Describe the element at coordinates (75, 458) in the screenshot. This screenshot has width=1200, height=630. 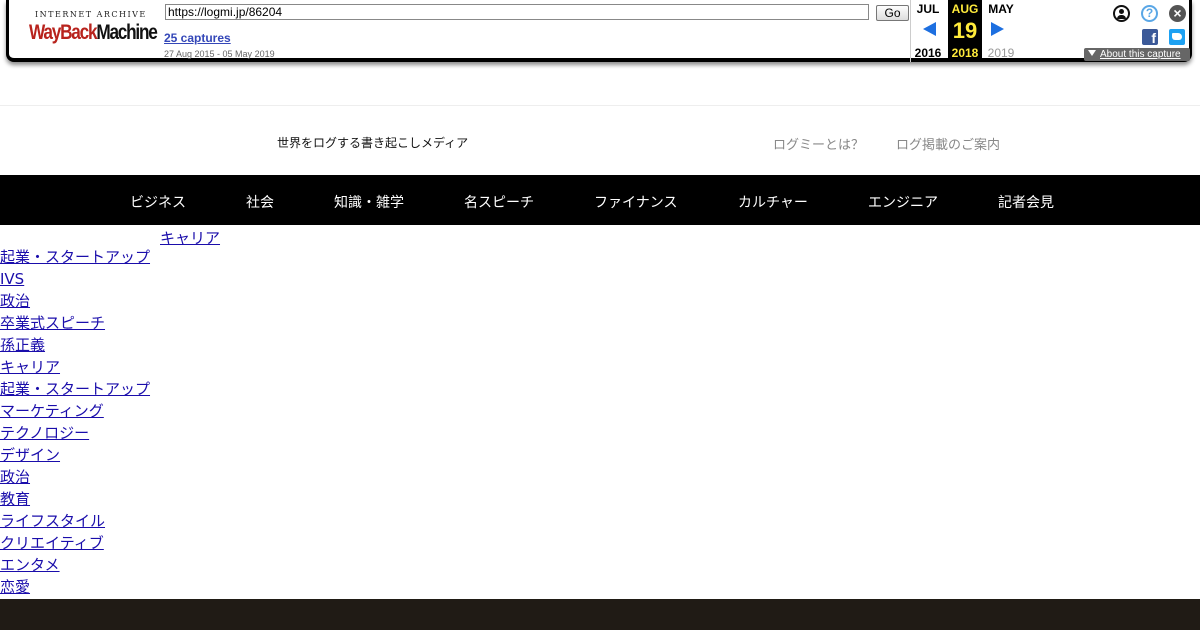
I see `list-item: デザイン` at that location.